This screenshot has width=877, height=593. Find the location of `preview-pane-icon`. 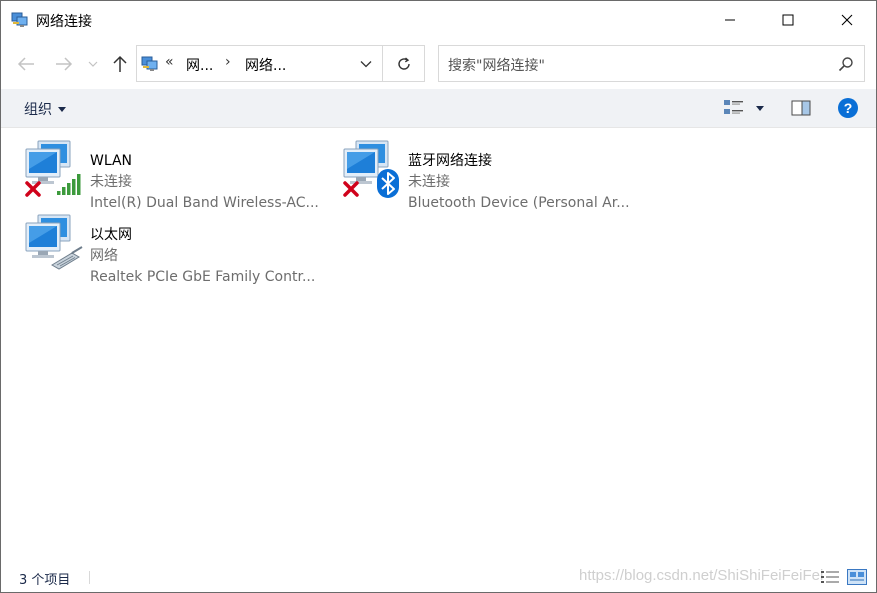

preview-pane-icon is located at coordinates (801, 108).